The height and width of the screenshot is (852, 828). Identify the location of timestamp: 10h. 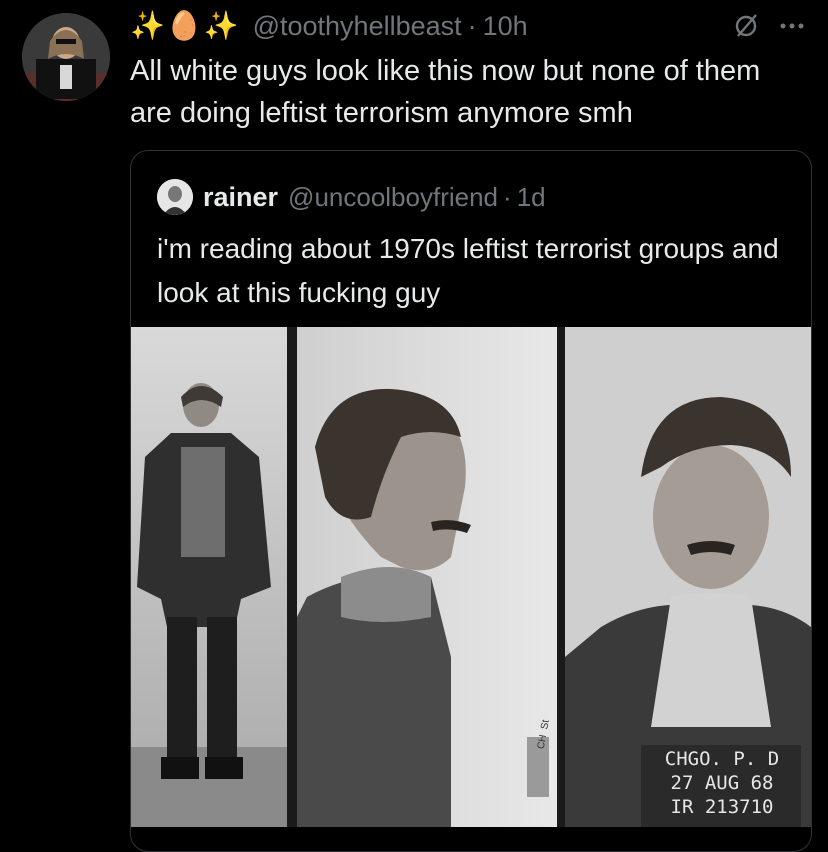
(505, 26).